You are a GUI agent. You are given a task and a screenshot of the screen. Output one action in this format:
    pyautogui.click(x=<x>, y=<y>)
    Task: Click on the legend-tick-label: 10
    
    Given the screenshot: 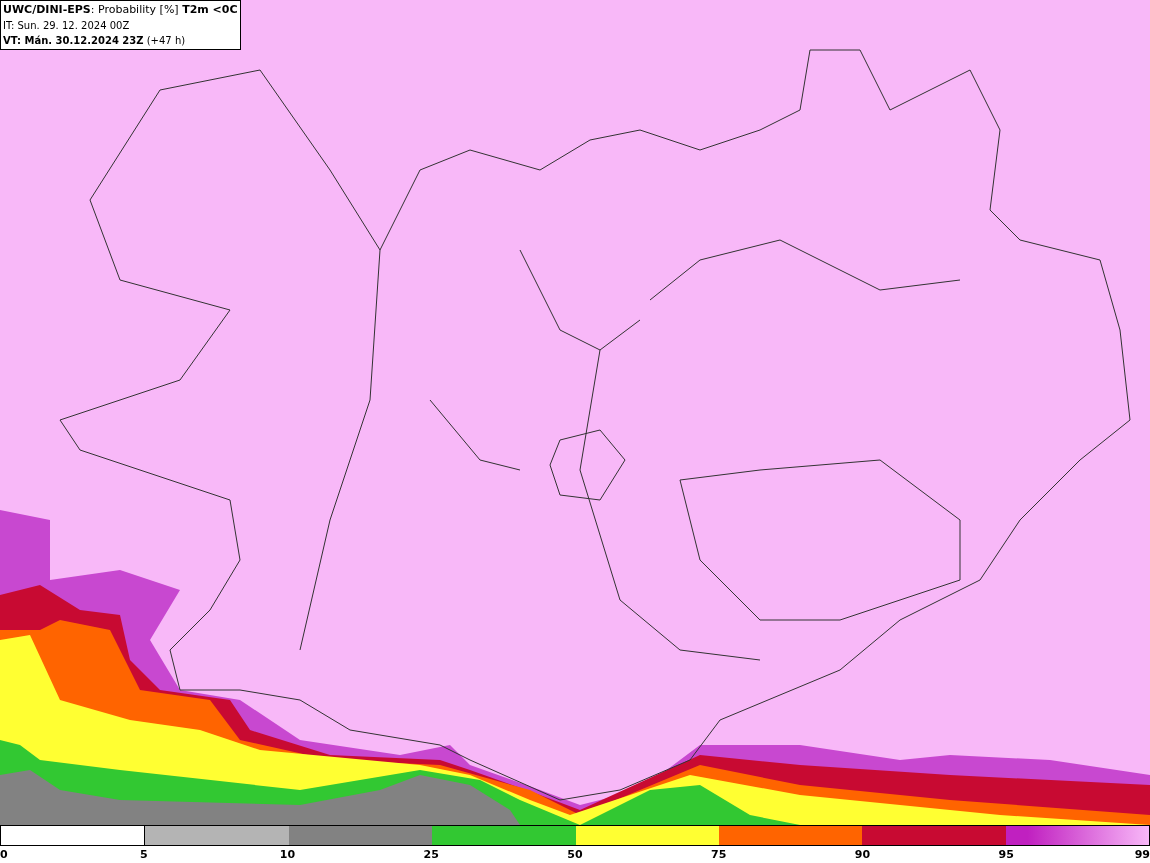 What is the action you would take?
    pyautogui.click(x=287, y=855)
    